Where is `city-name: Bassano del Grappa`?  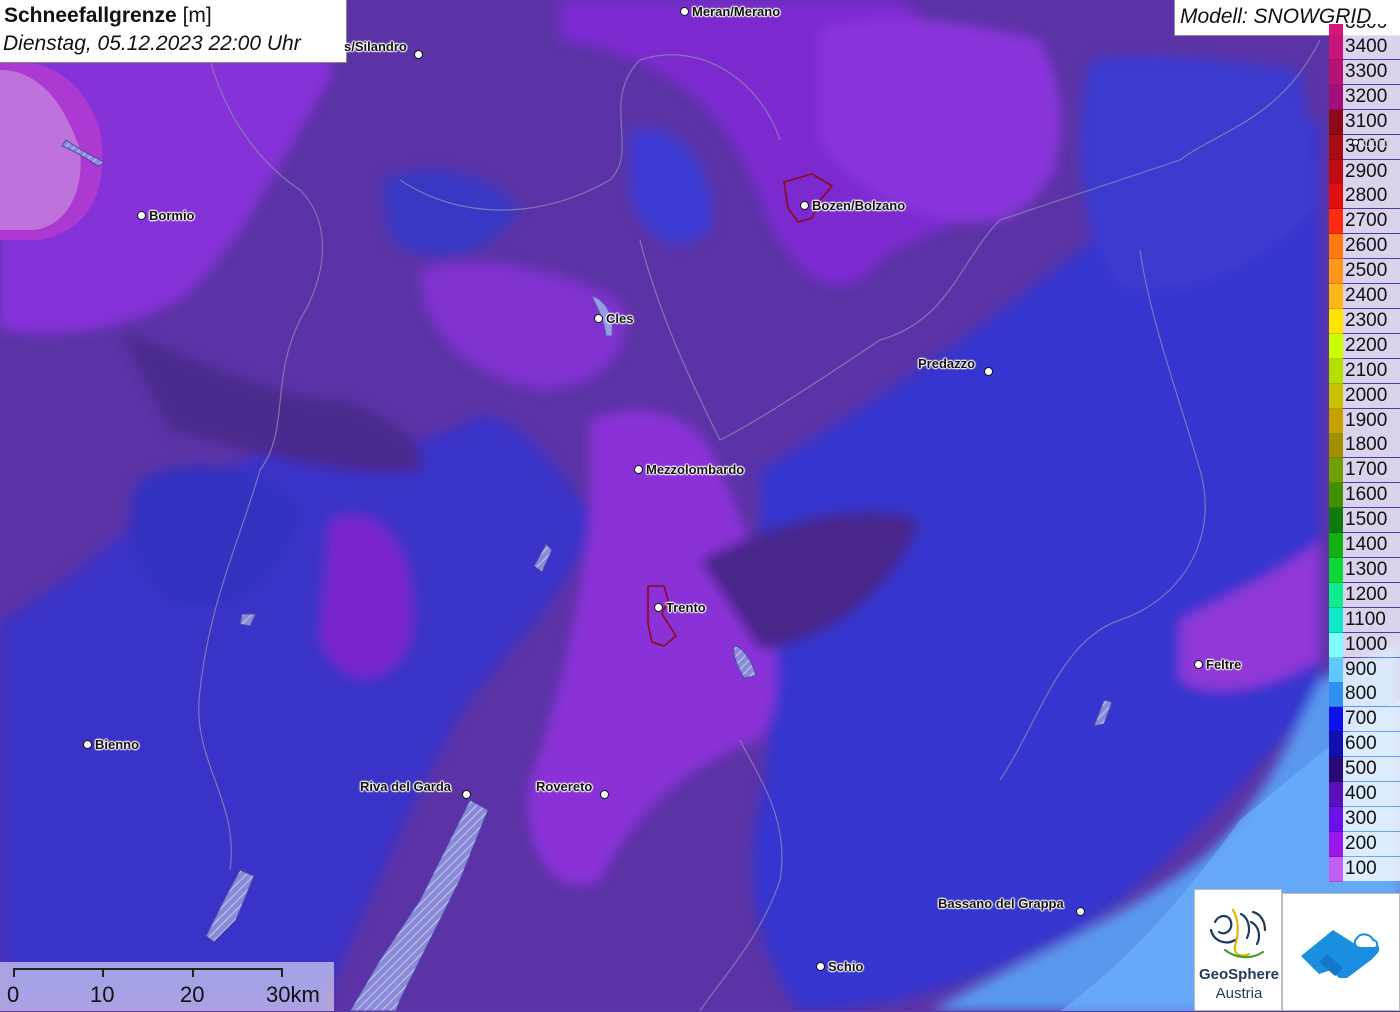
city-name: Bassano del Grappa is located at coordinates (1001, 903).